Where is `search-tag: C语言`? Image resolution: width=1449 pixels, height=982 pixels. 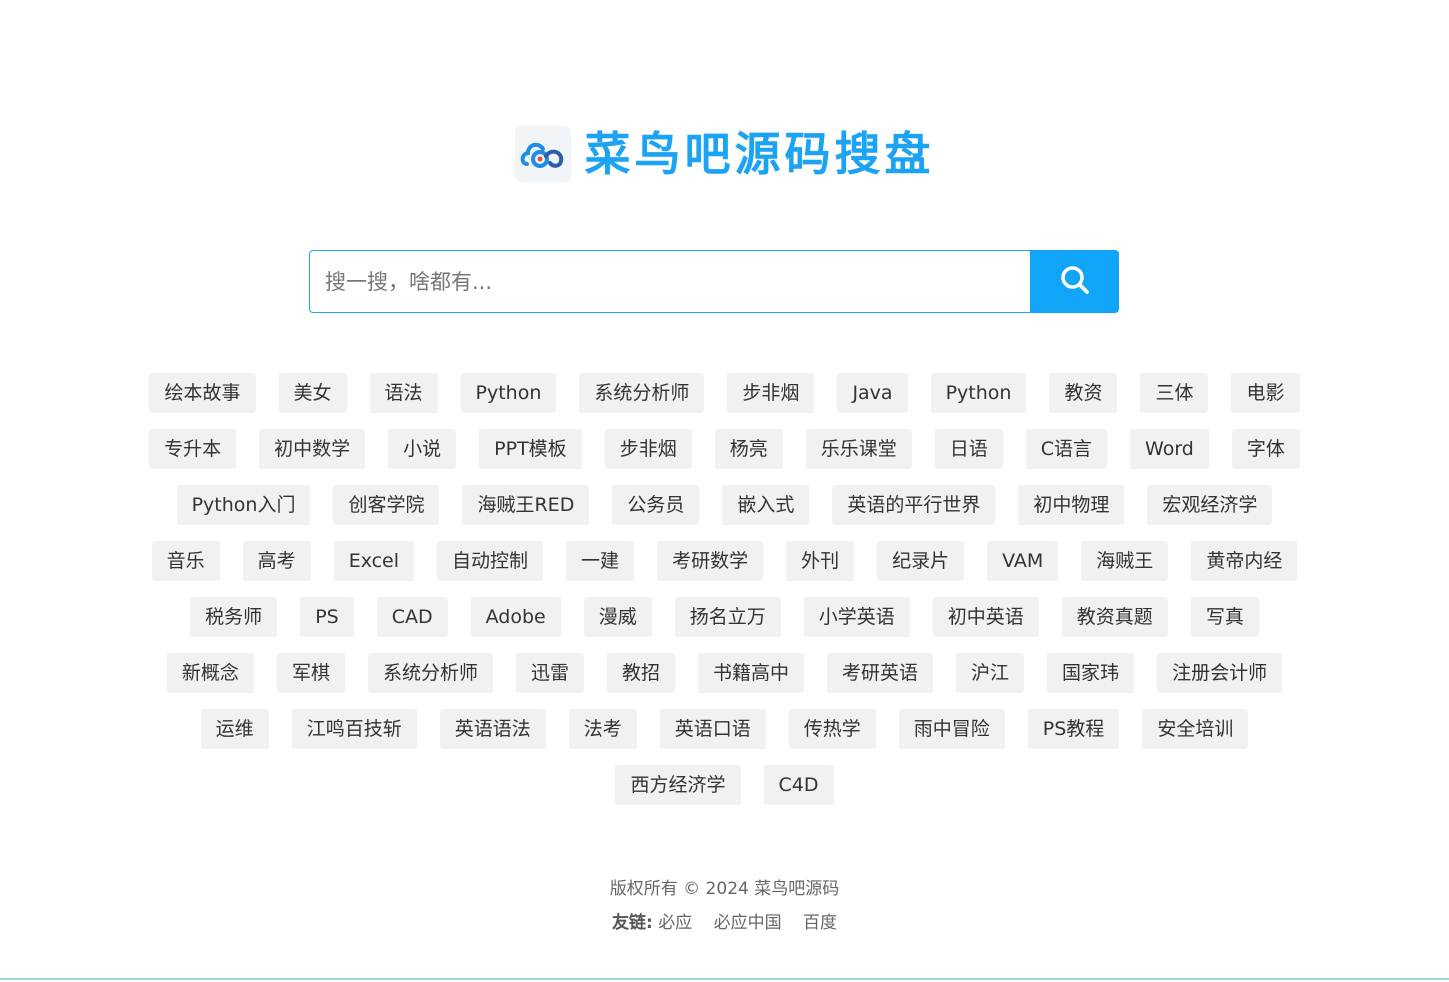
search-tag: C语言 is located at coordinates (1066, 449).